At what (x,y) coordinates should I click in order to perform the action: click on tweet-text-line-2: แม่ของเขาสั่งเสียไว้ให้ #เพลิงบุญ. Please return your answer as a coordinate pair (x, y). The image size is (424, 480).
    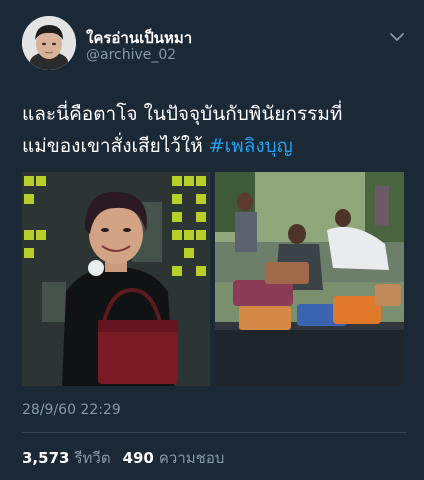
    Looking at the image, I should click on (217, 146).